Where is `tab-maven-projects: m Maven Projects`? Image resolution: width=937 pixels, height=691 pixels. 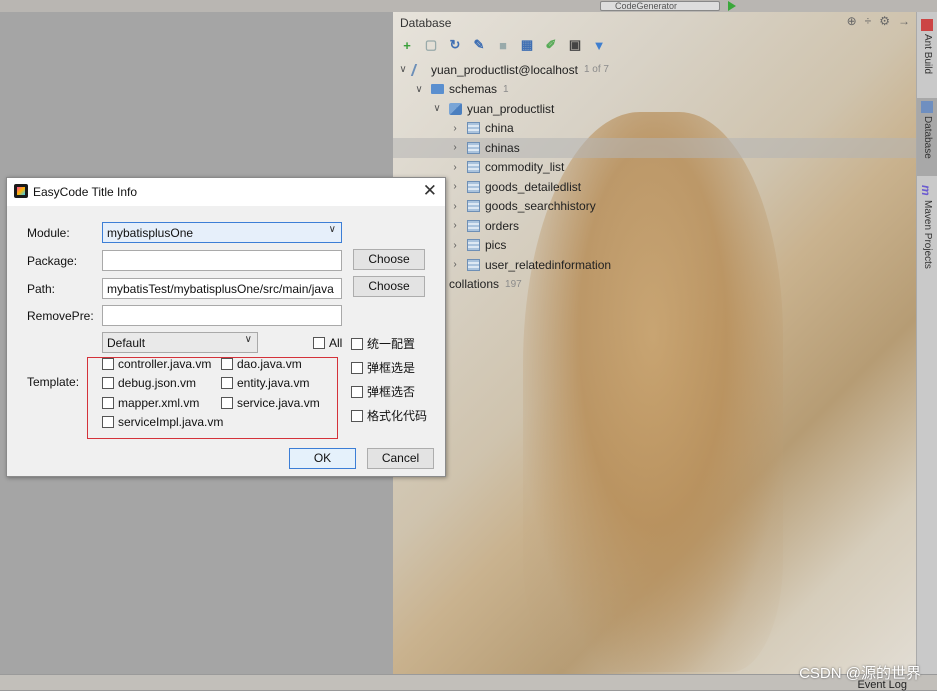
tab-maven-projects: m Maven Projects is located at coordinates (927, 232).